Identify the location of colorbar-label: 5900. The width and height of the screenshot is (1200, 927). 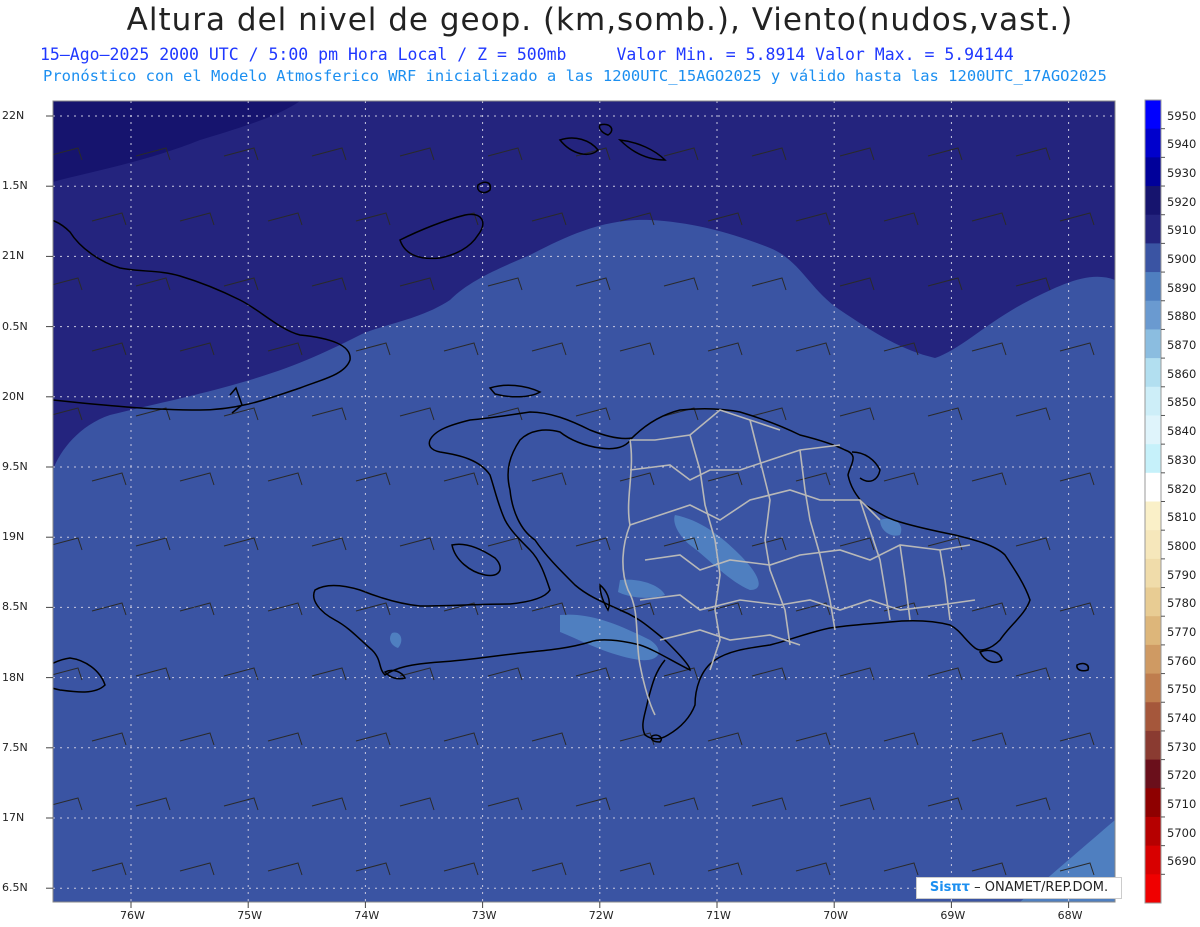
(1182, 259).